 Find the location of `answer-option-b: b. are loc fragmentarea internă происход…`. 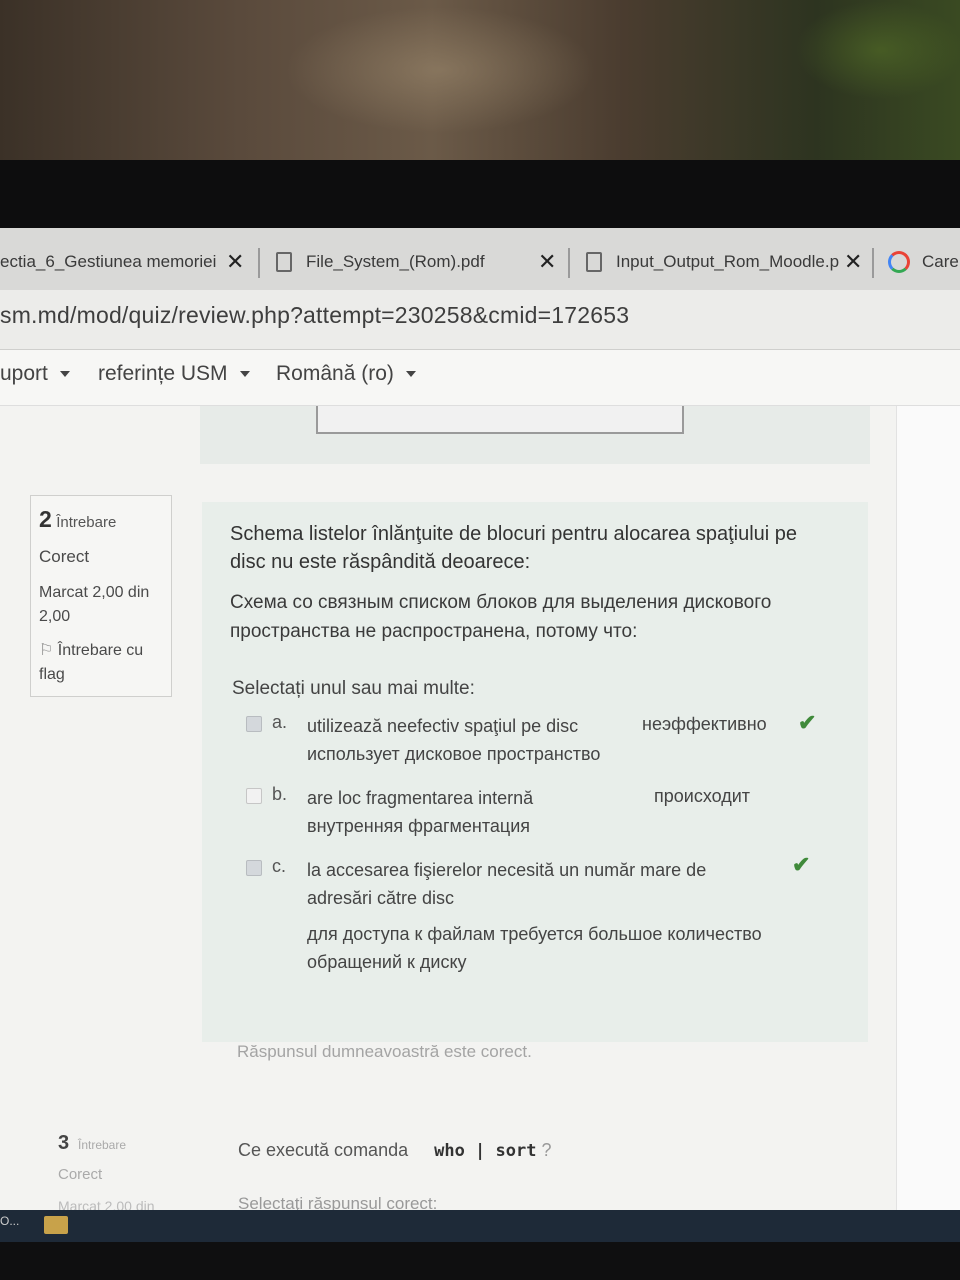

answer-option-b: b. are loc fragmentarea internă происход… is located at coordinates (542, 816).